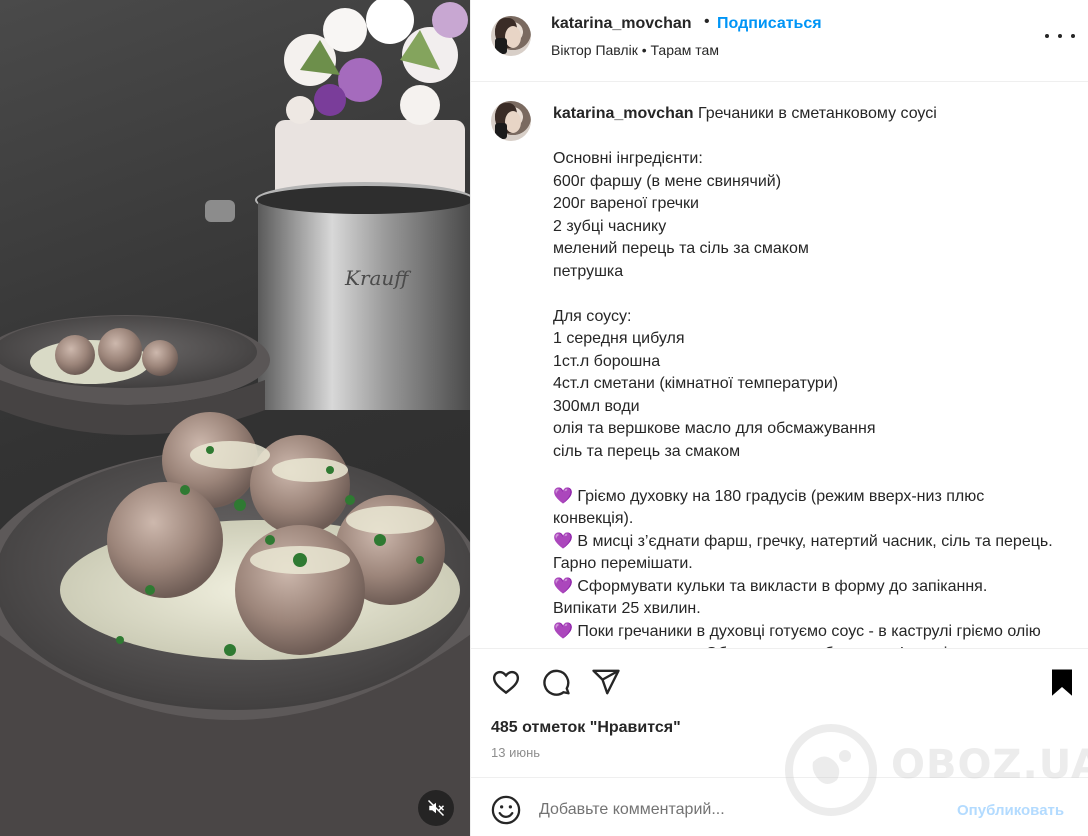  I want to click on post-date: 13 июнь, so click(515, 752).